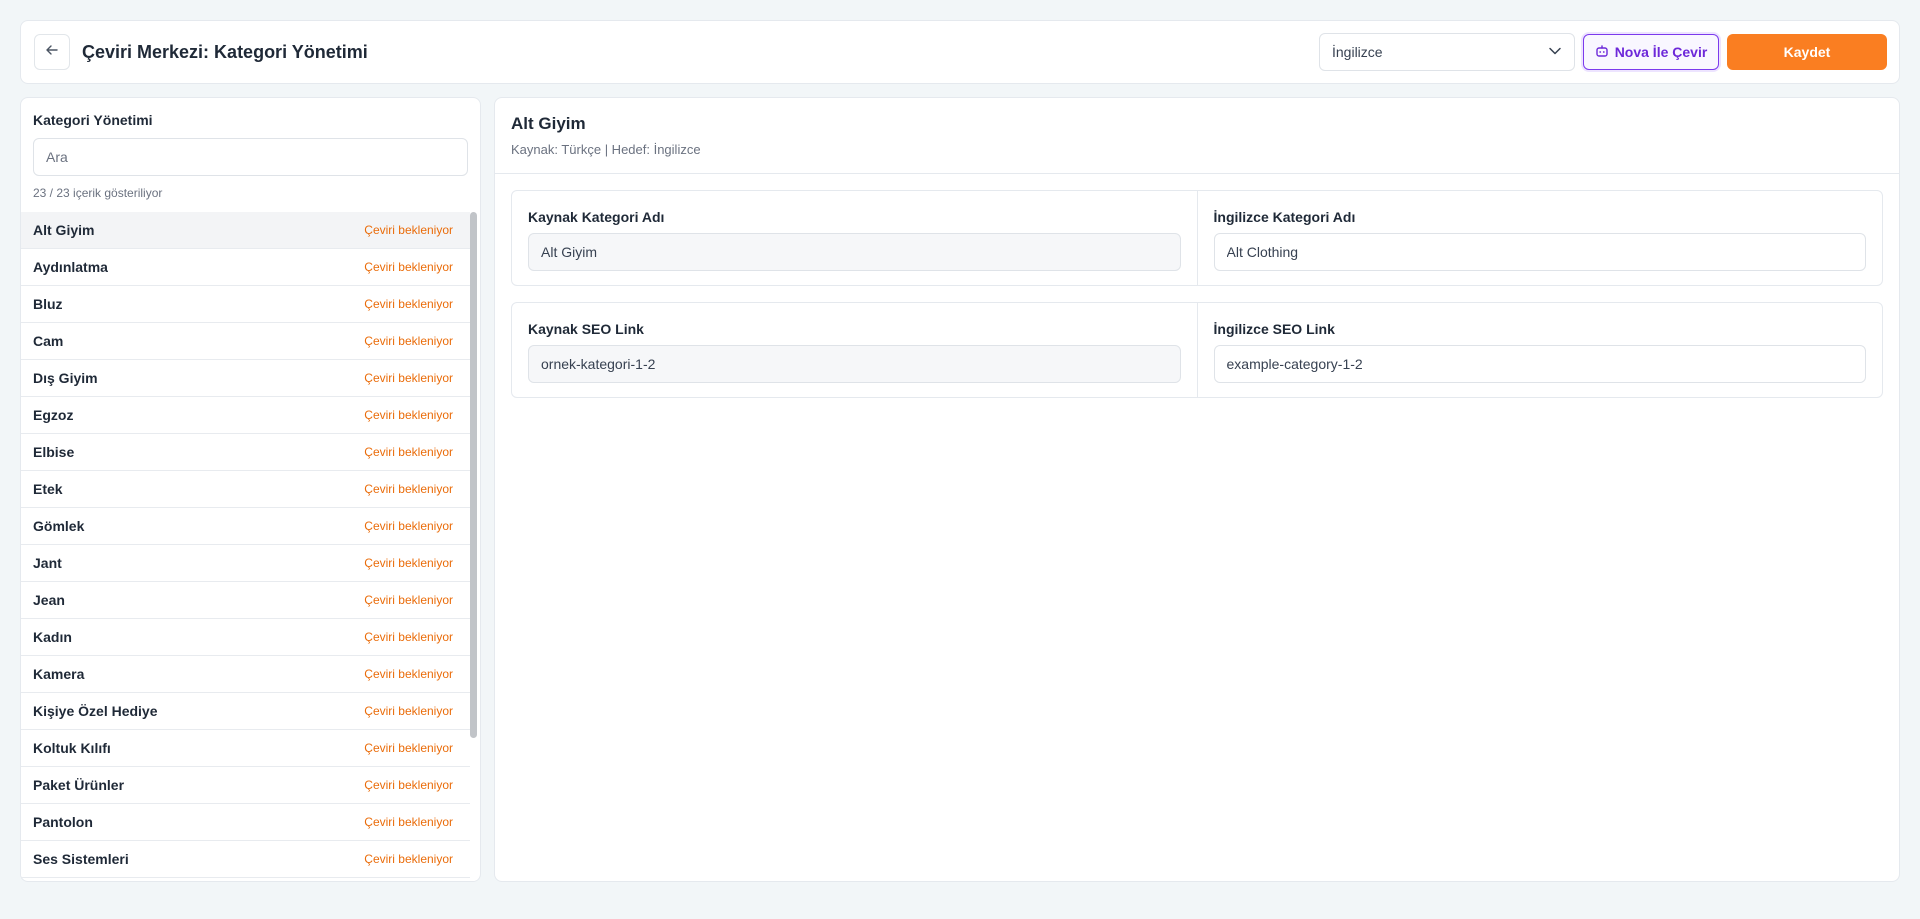 The image size is (1920, 919). What do you see at coordinates (59, 526) in the screenshot?
I see `list-item-name: Gömlek` at bounding box center [59, 526].